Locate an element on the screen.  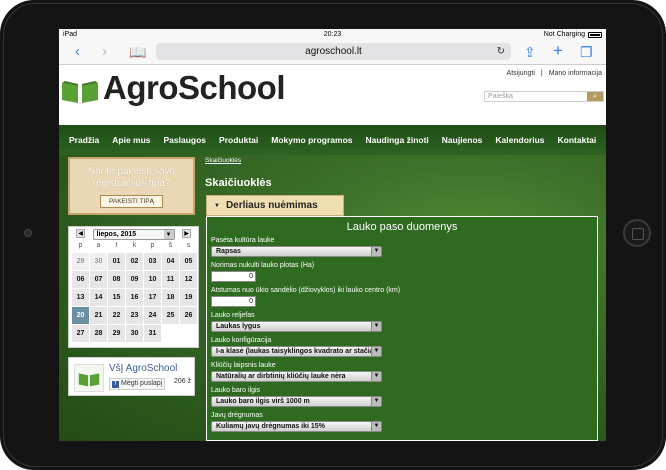
accordion-harvest: ▼ Derliaus nuėmimas is located at coordinates (275, 205).